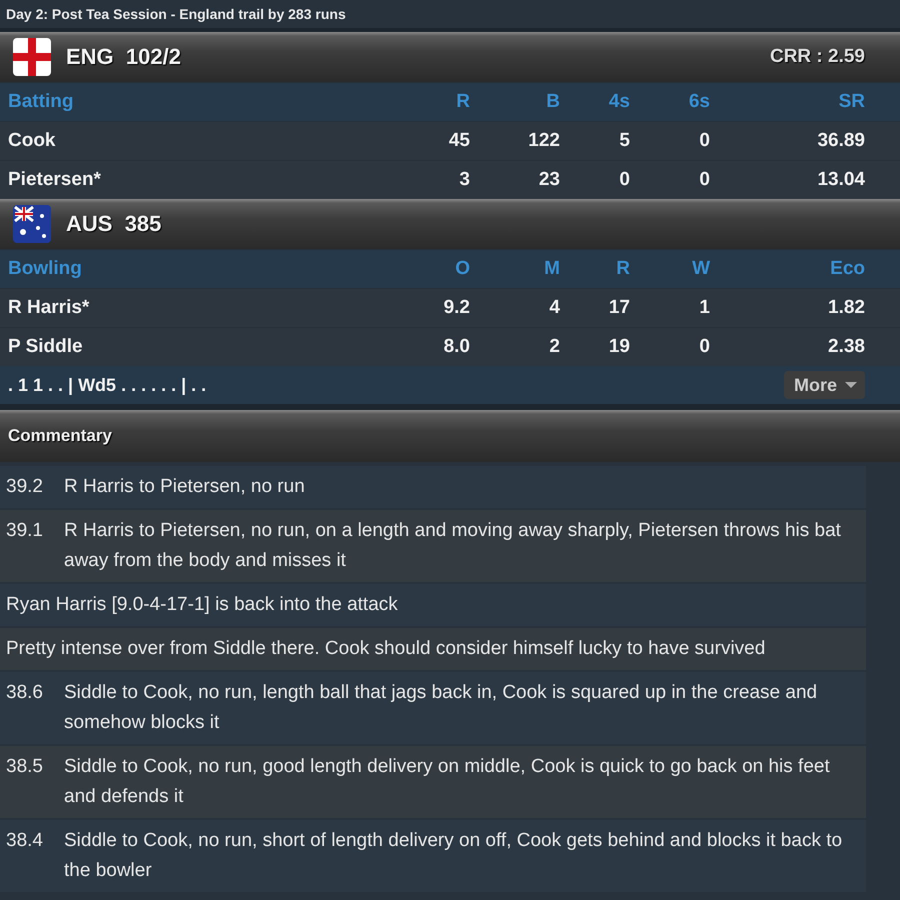 The image size is (900, 900). Describe the element at coordinates (25, 693) in the screenshot. I see `over-number: 38.6` at that location.